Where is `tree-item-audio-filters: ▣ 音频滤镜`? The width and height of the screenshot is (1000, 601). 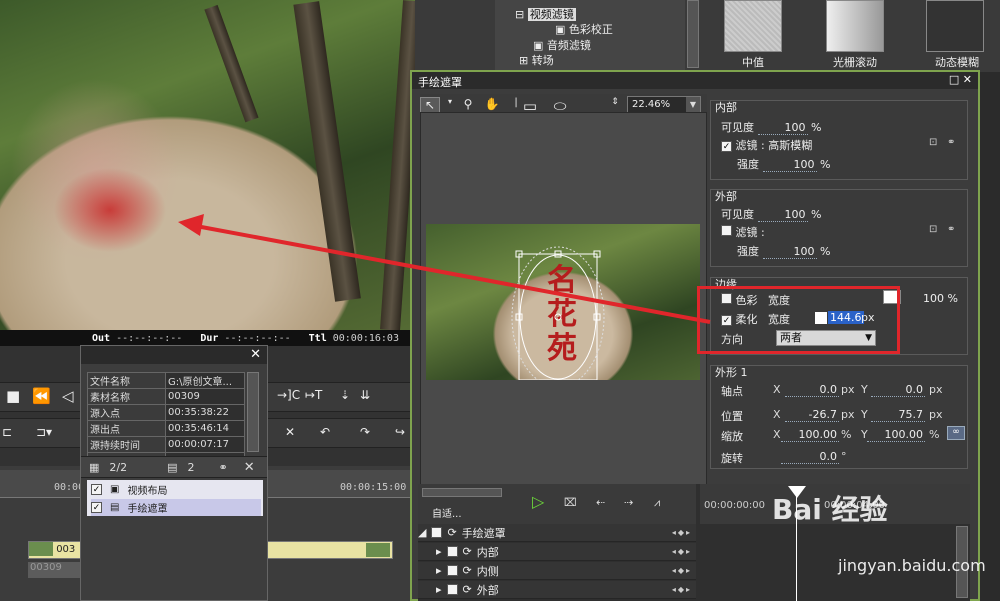
tree-item-audio-filters: ▣ 音频滤镜 is located at coordinates (562, 45).